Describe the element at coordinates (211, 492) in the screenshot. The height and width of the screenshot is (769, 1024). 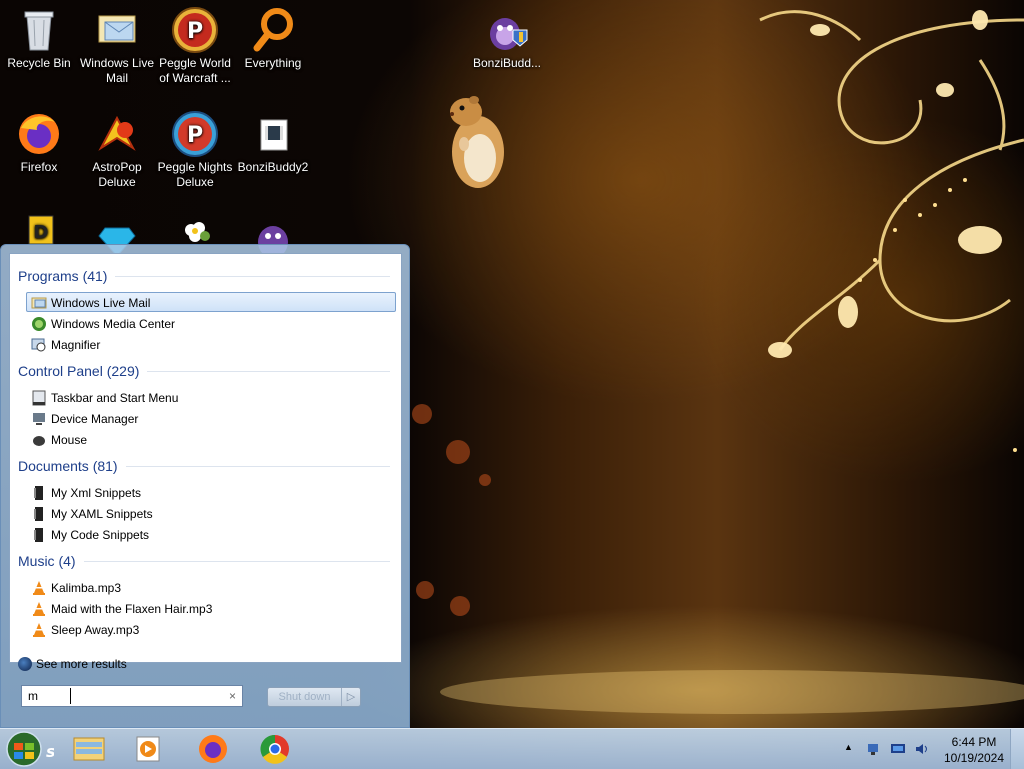
I see `result-my-xml-snippets: My Xml Snippets` at that location.